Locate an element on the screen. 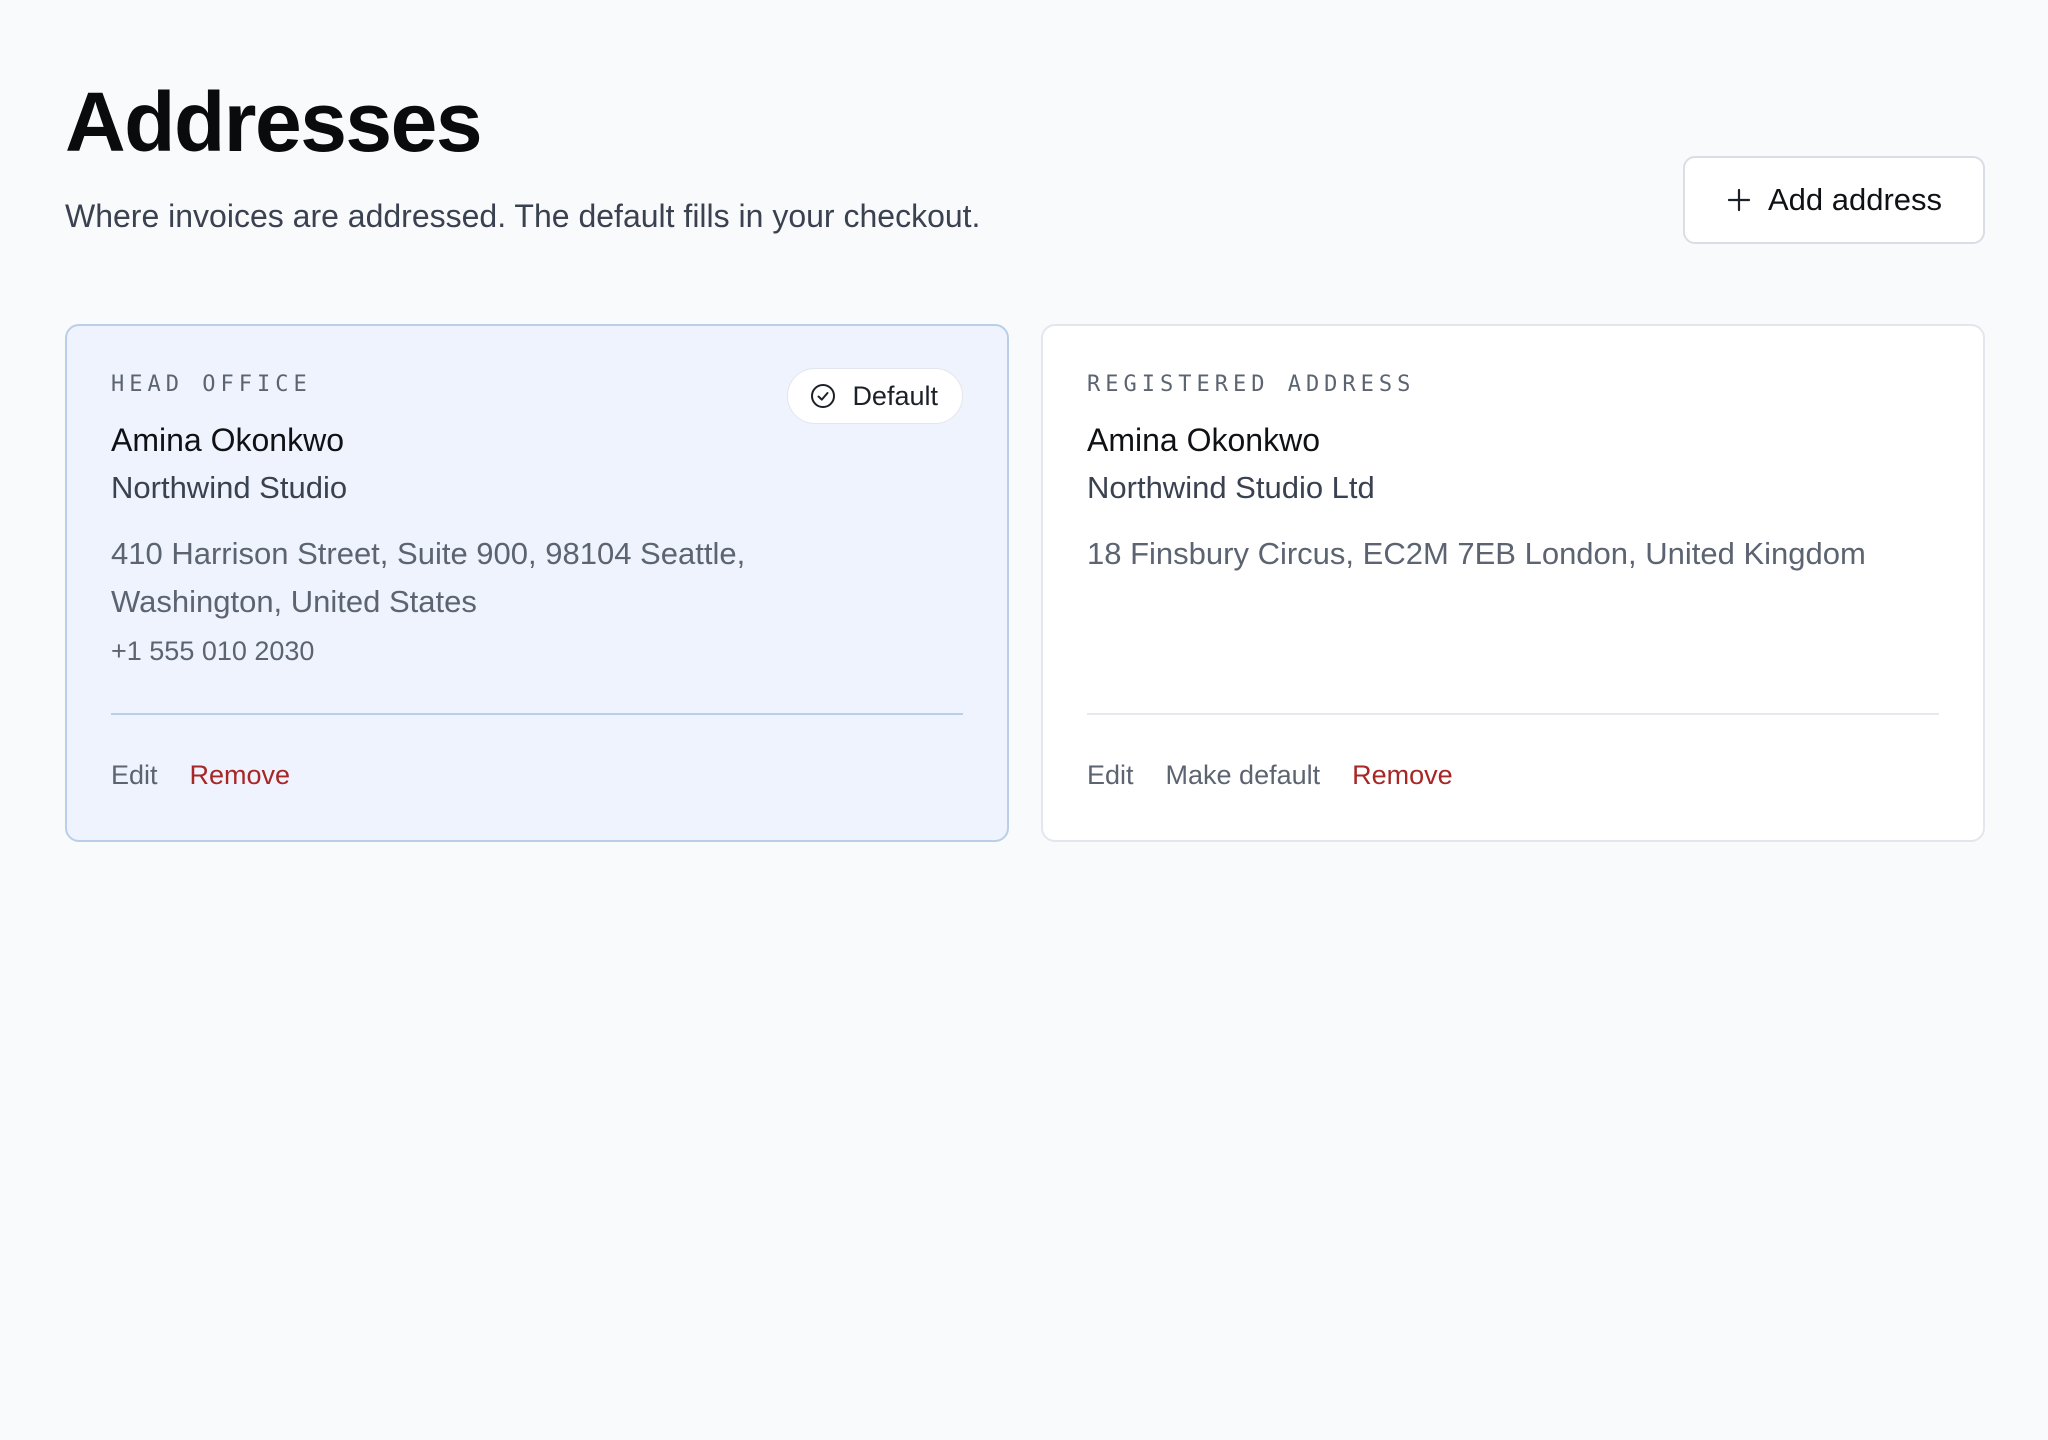  default-badge: Default is located at coordinates (875, 396).